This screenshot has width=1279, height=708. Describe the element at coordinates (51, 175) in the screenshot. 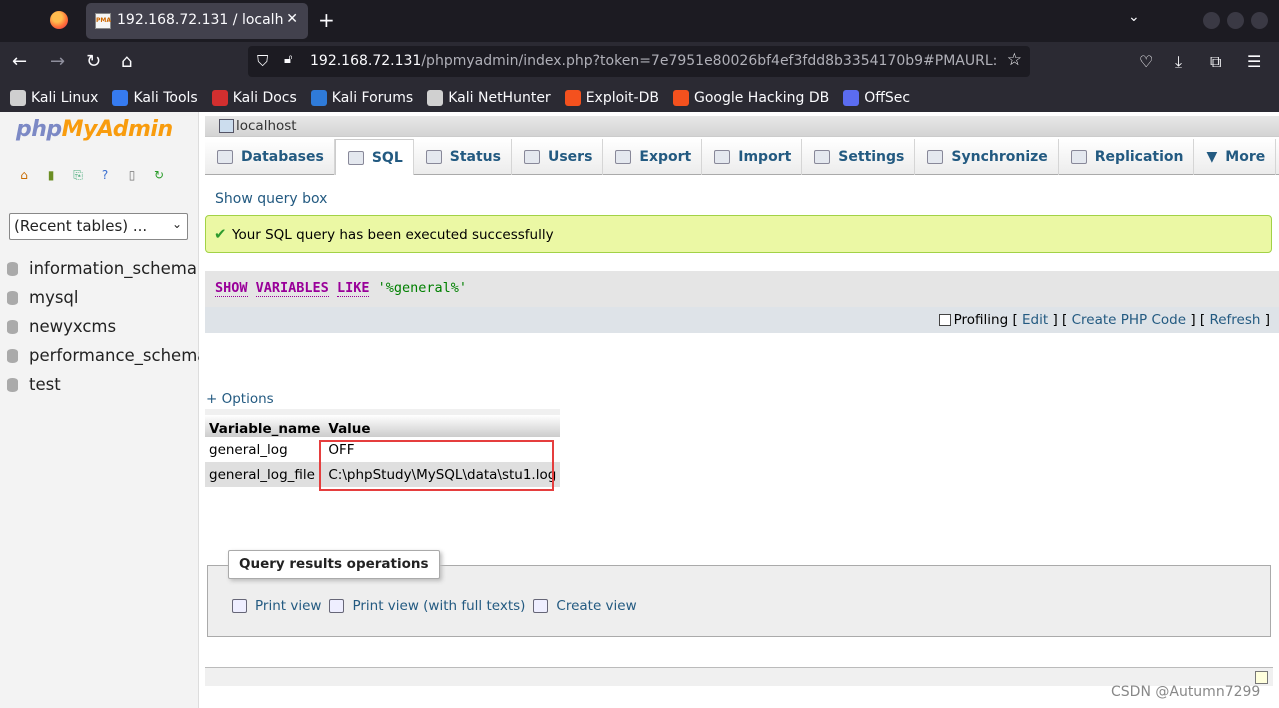

I see `logout-icon: ▮` at that location.